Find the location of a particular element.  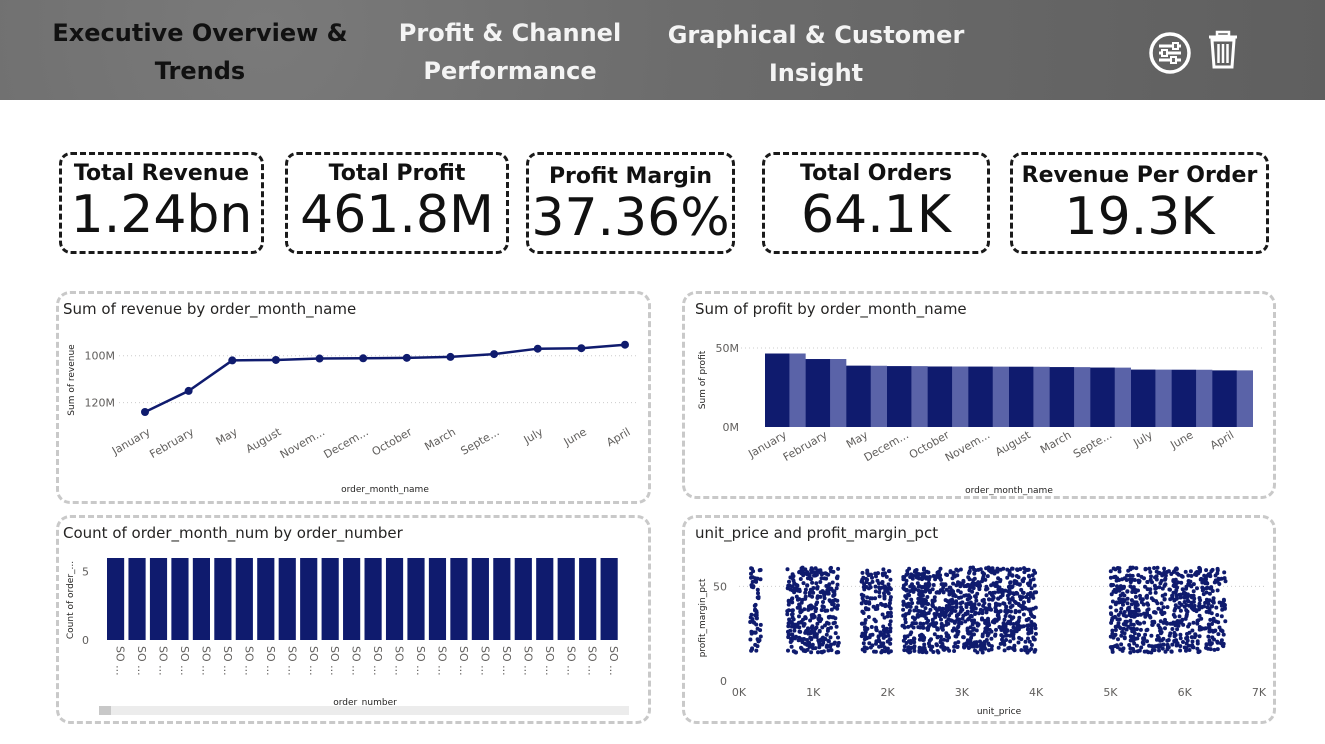

x-tick-label: May is located at coordinates (227, 436).